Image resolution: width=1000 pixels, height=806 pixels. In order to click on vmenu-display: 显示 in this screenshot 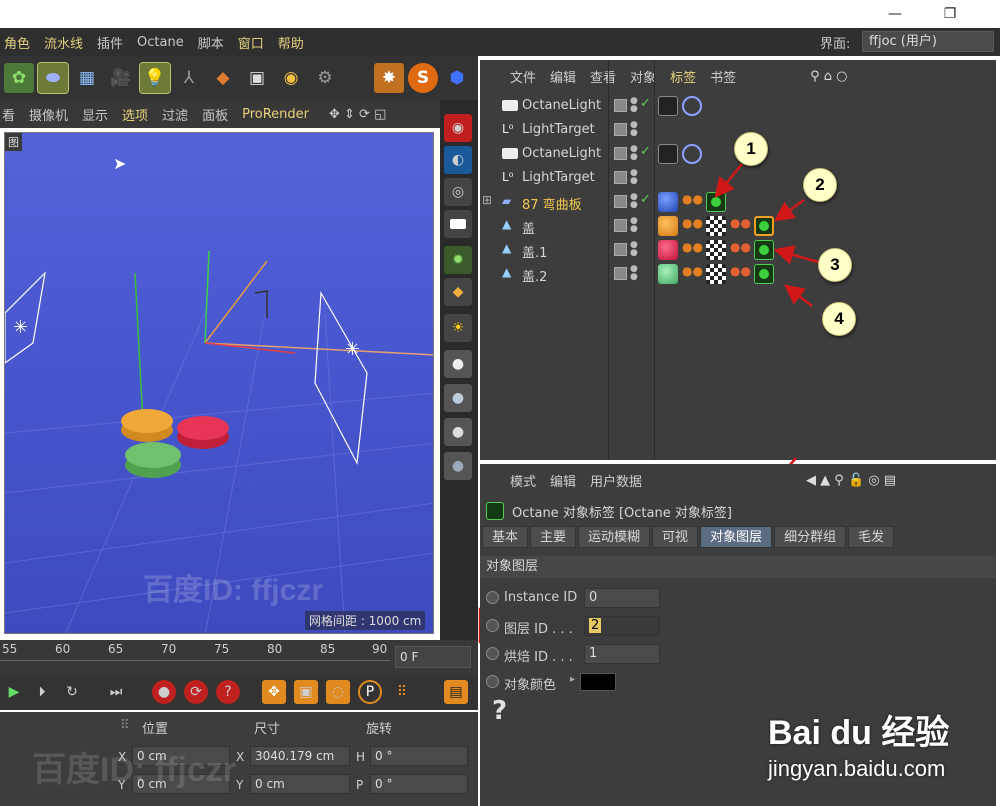, I will do `click(95, 114)`.